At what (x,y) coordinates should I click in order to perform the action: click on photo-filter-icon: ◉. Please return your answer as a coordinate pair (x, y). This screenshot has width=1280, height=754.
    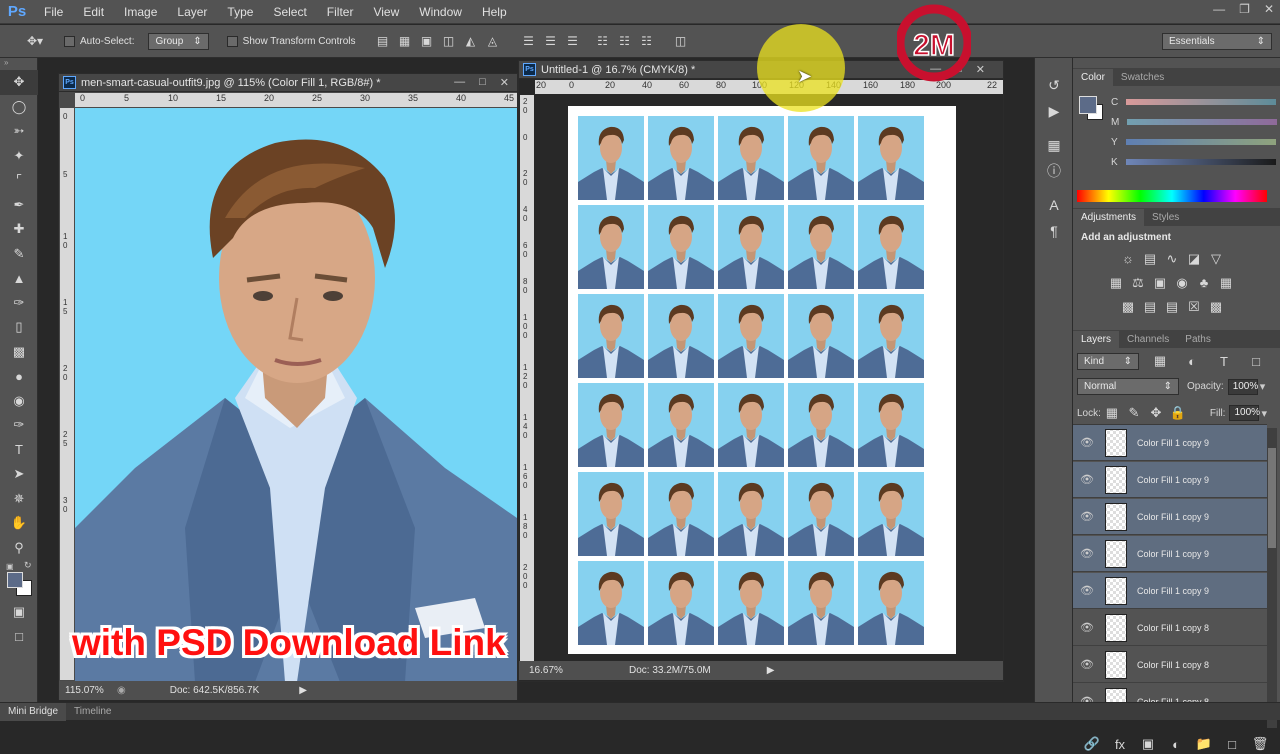
    Looking at the image, I should click on (1182, 283).